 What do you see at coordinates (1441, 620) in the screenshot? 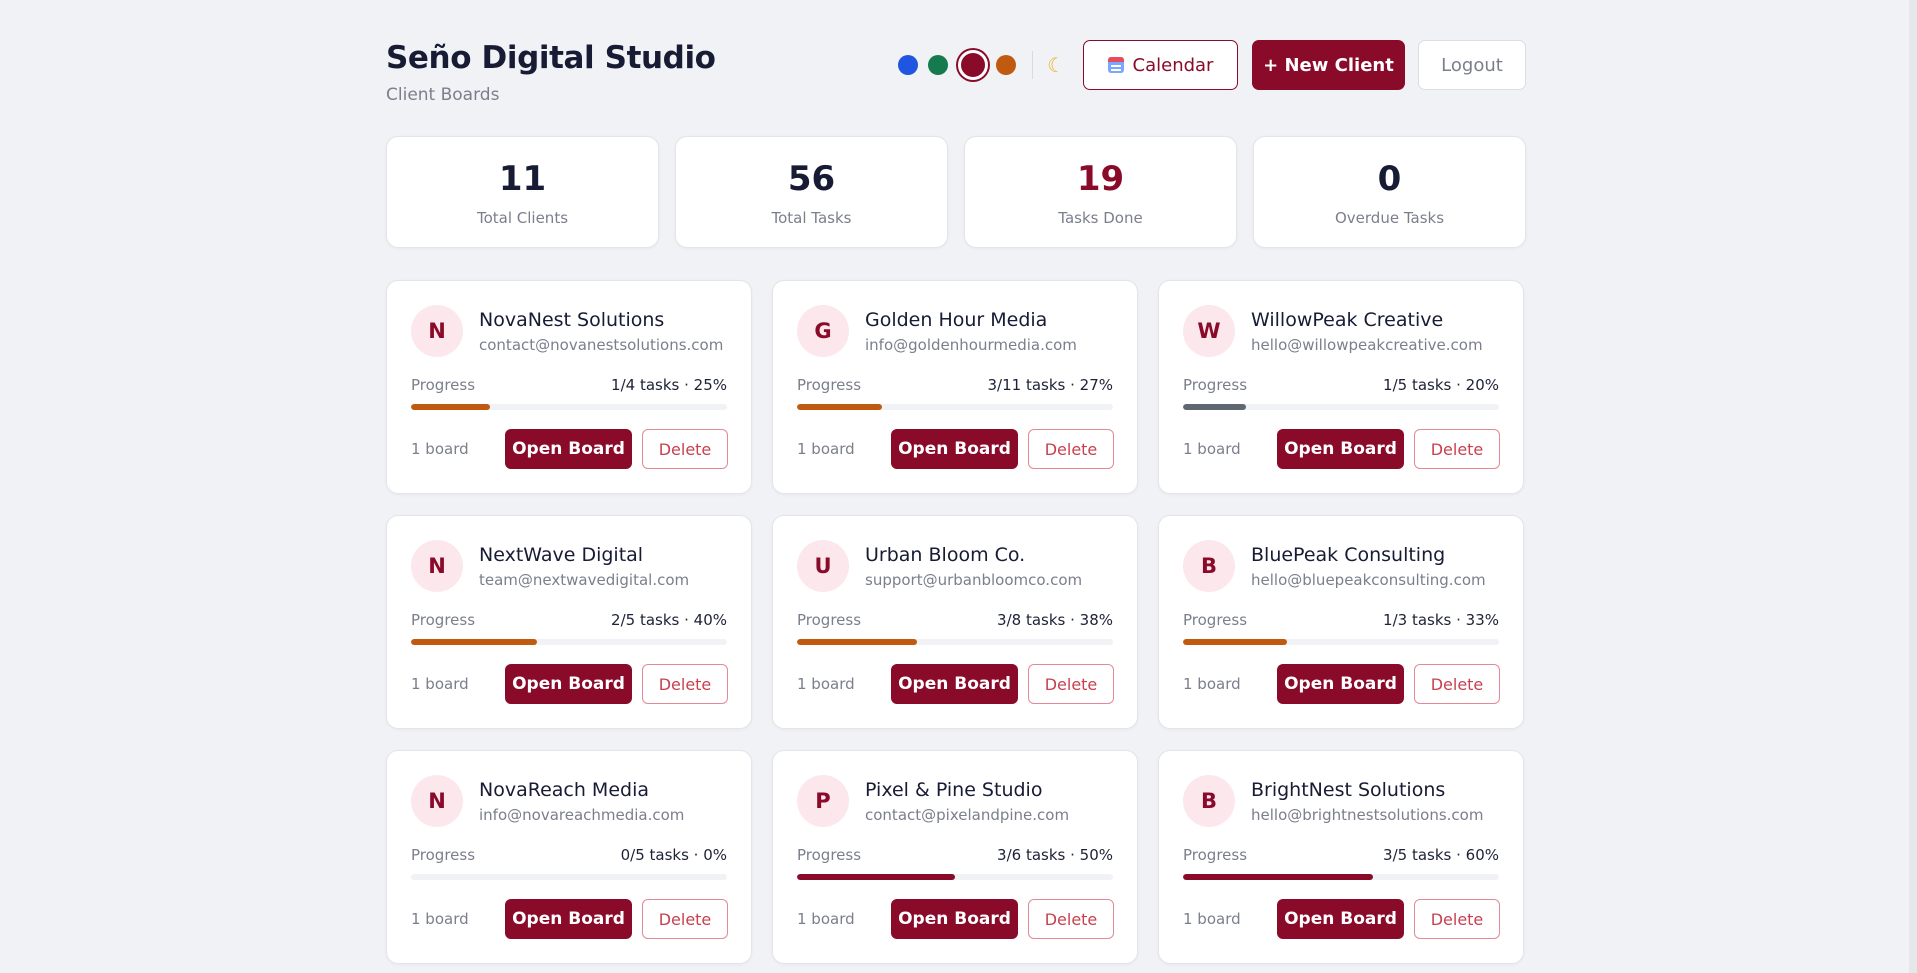
I see `progress-stats: 1/3 tasks · 33%` at bounding box center [1441, 620].